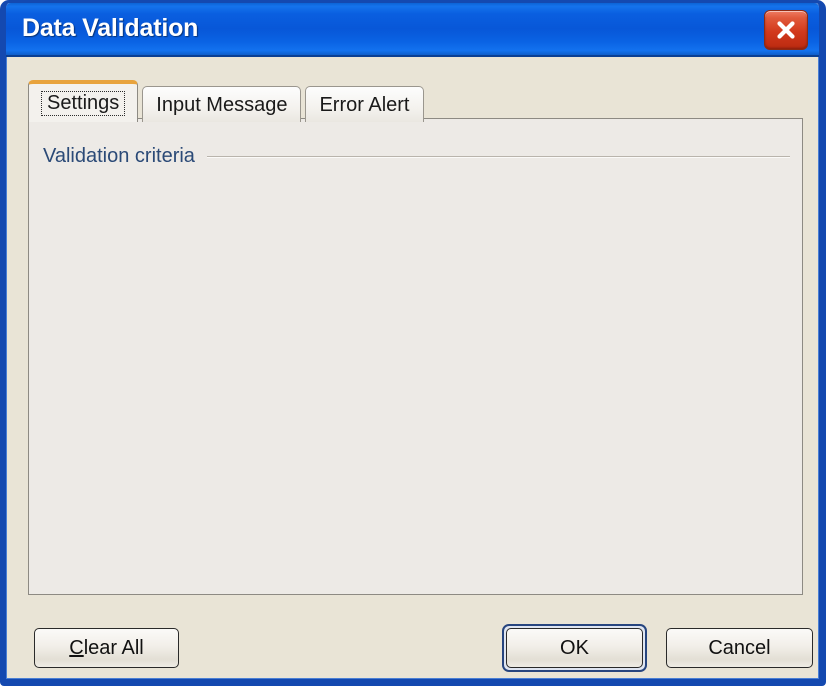  I want to click on tab-error-alert: Error Alert, so click(364, 104).